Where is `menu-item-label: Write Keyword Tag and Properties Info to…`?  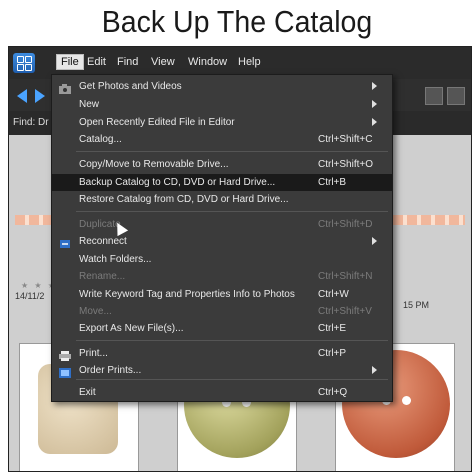
menu-item-label: Write Keyword Tag and Properties Info to… is located at coordinates (187, 294).